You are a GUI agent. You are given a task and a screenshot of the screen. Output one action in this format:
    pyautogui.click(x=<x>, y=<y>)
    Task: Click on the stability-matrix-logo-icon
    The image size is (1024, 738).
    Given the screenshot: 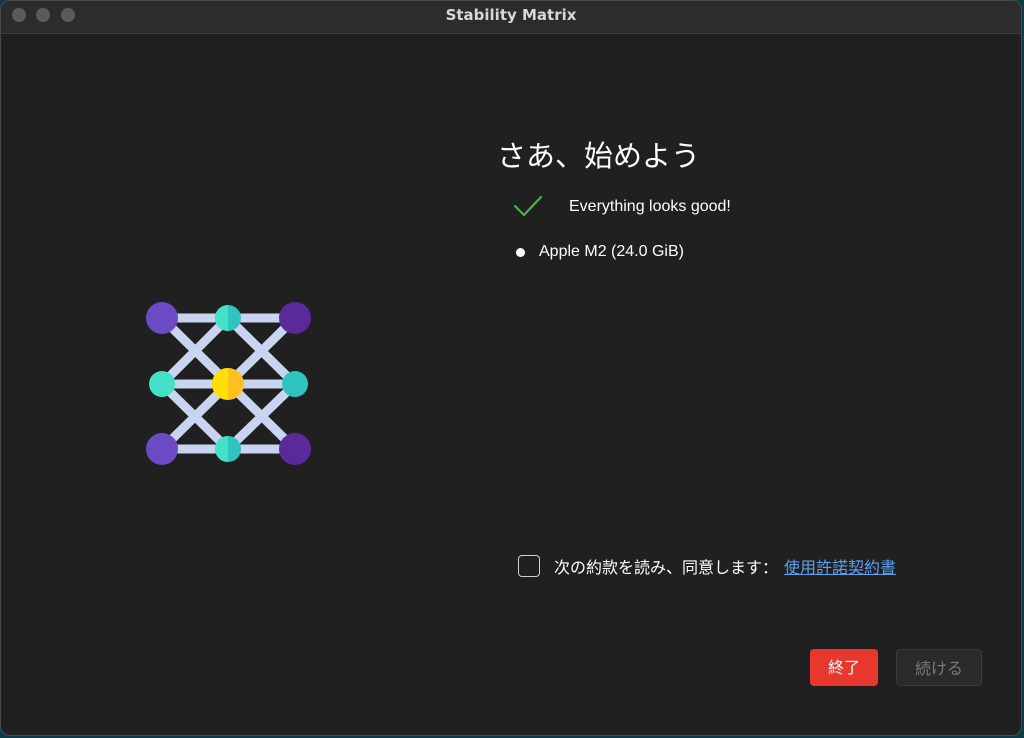 What is the action you would take?
    pyautogui.click(x=228, y=383)
    